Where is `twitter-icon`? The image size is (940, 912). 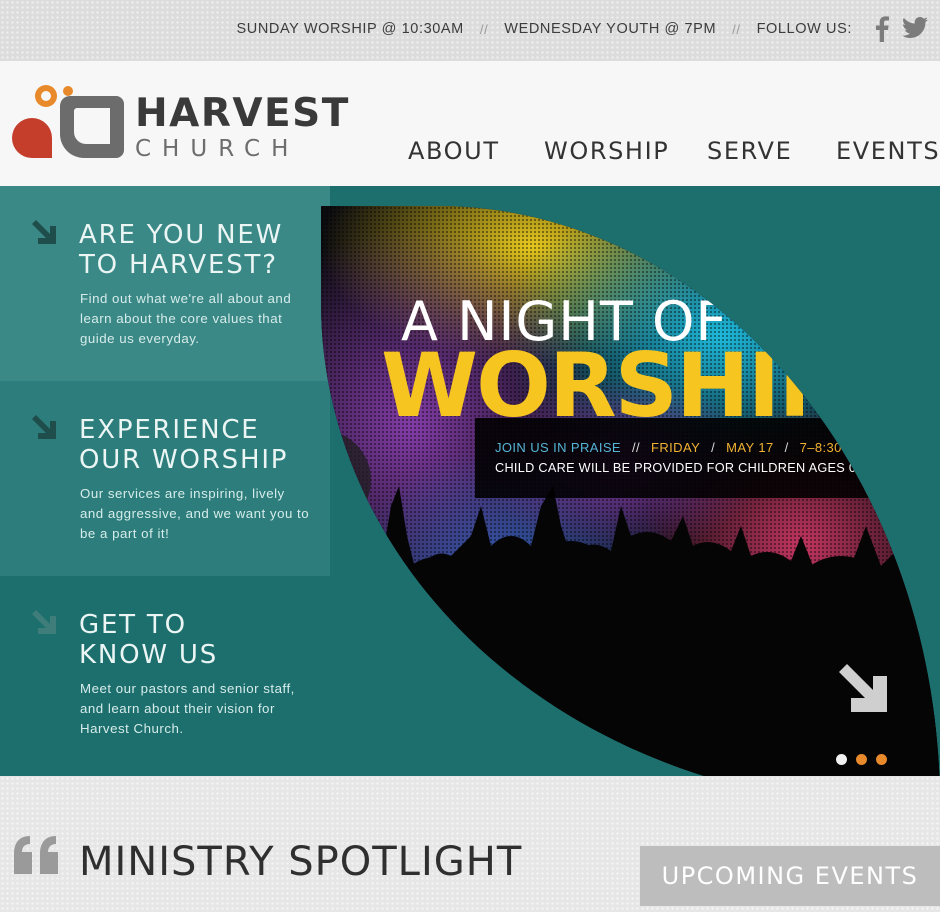
twitter-icon is located at coordinates (915, 28).